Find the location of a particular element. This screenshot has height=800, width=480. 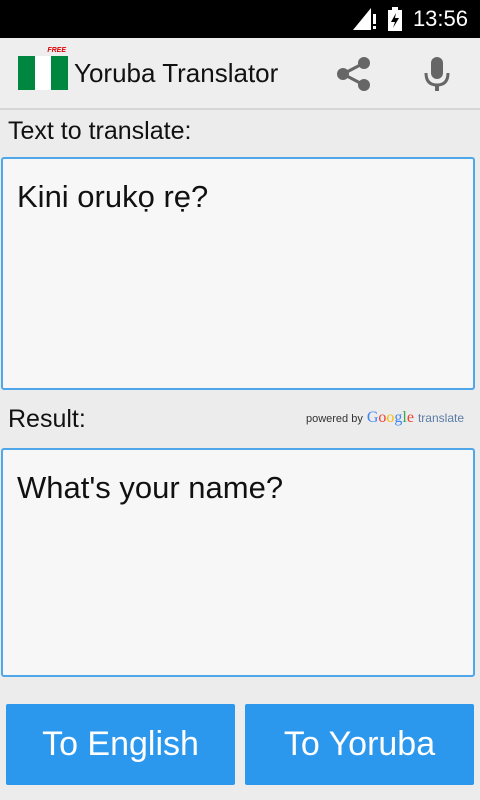

battery-charging-icon is located at coordinates (395, 19).